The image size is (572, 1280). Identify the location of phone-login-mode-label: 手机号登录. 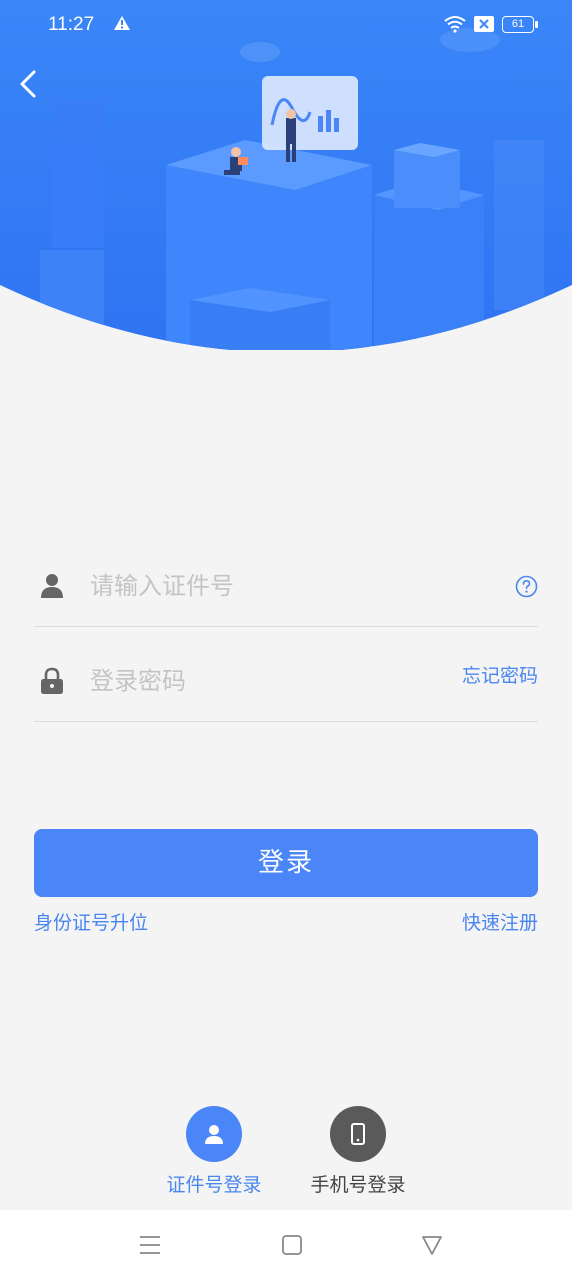
(358, 1185).